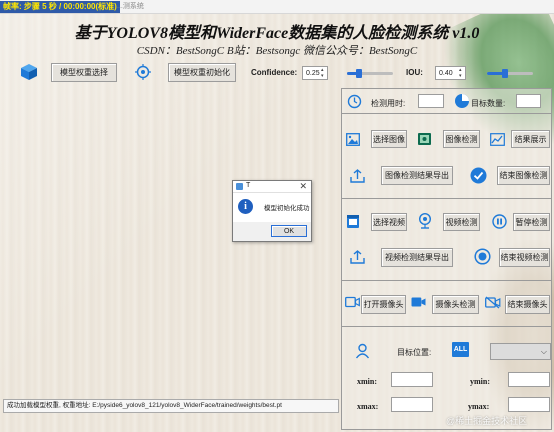 This screenshot has height=432, width=554. I want to click on export-image-result-button: 图像检测结果导出, so click(417, 175).